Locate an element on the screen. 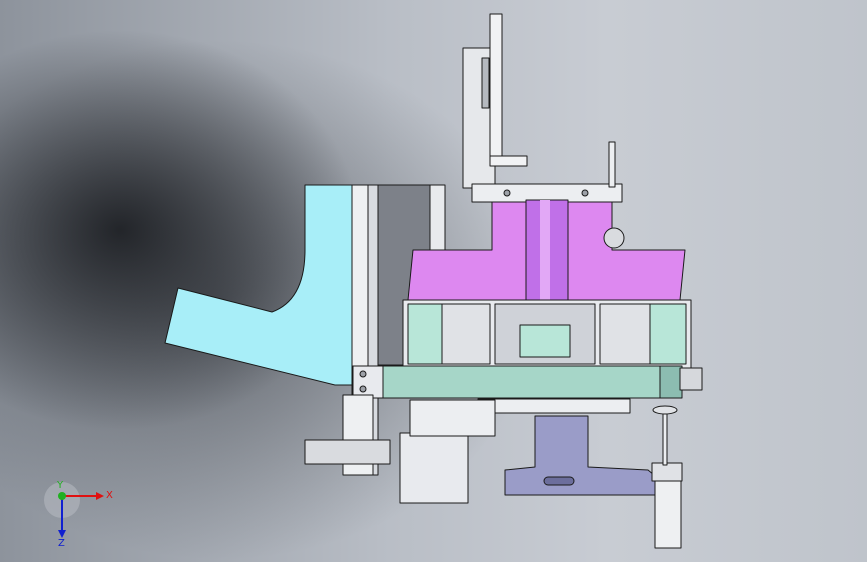 This screenshot has height=562, width=867. y-axis-dot is located at coordinates (62, 496).